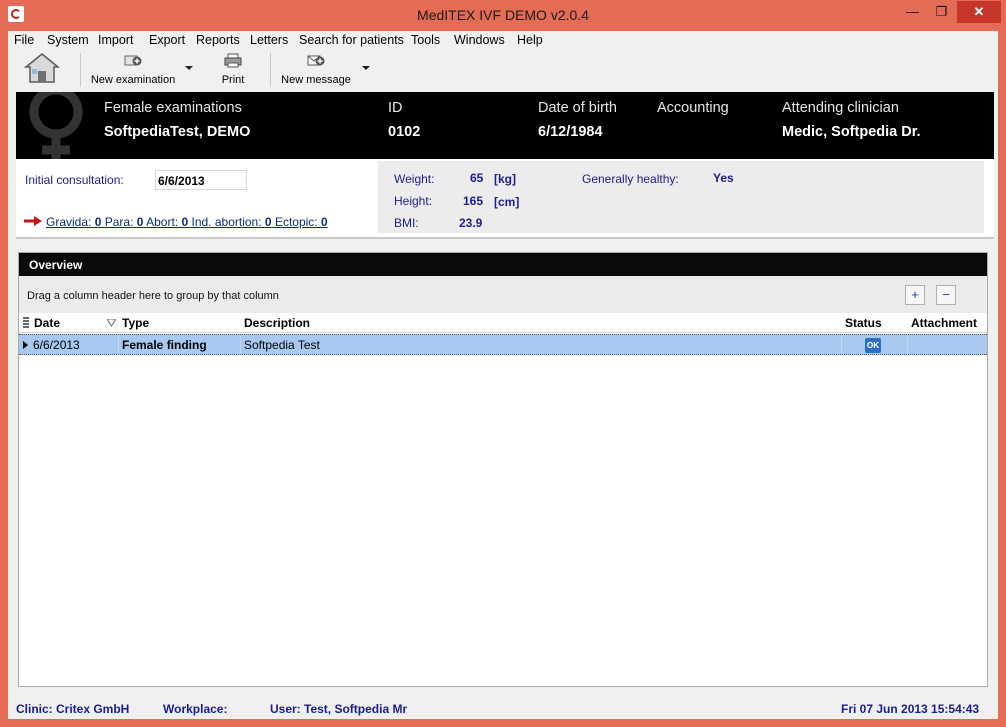 Image resolution: width=1006 pixels, height=727 pixels. What do you see at coordinates (915, 295) in the screenshot?
I see `expand-all-button: +` at bounding box center [915, 295].